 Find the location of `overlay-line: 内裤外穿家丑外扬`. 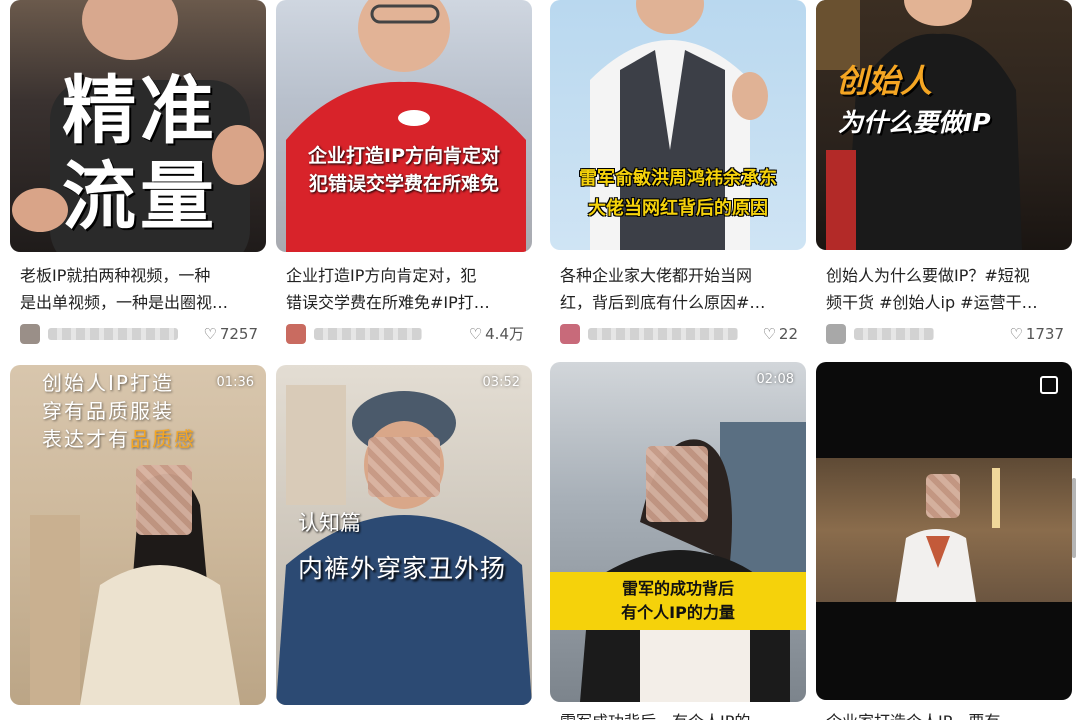

overlay-line: 内裤外穿家丑外扬 is located at coordinates (402, 568).